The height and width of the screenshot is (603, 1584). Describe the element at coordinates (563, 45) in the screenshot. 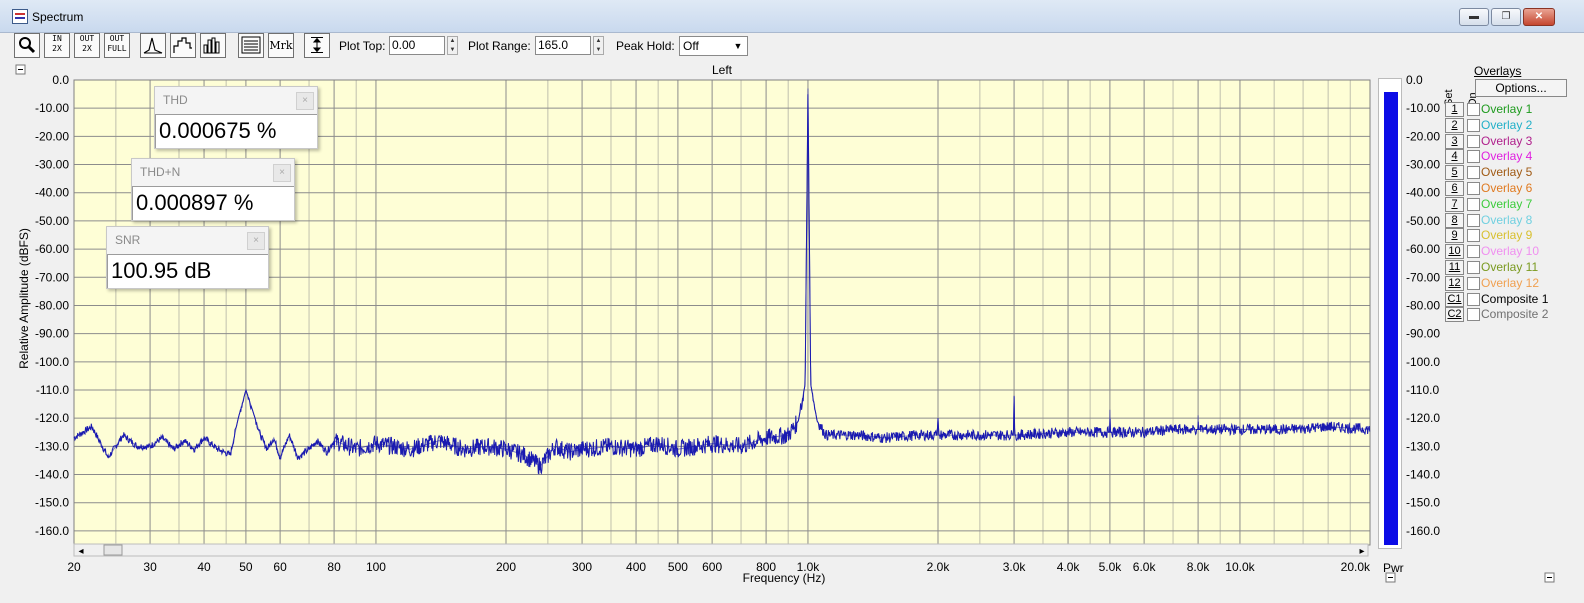

I see `plot-range-input: 165.0` at that location.